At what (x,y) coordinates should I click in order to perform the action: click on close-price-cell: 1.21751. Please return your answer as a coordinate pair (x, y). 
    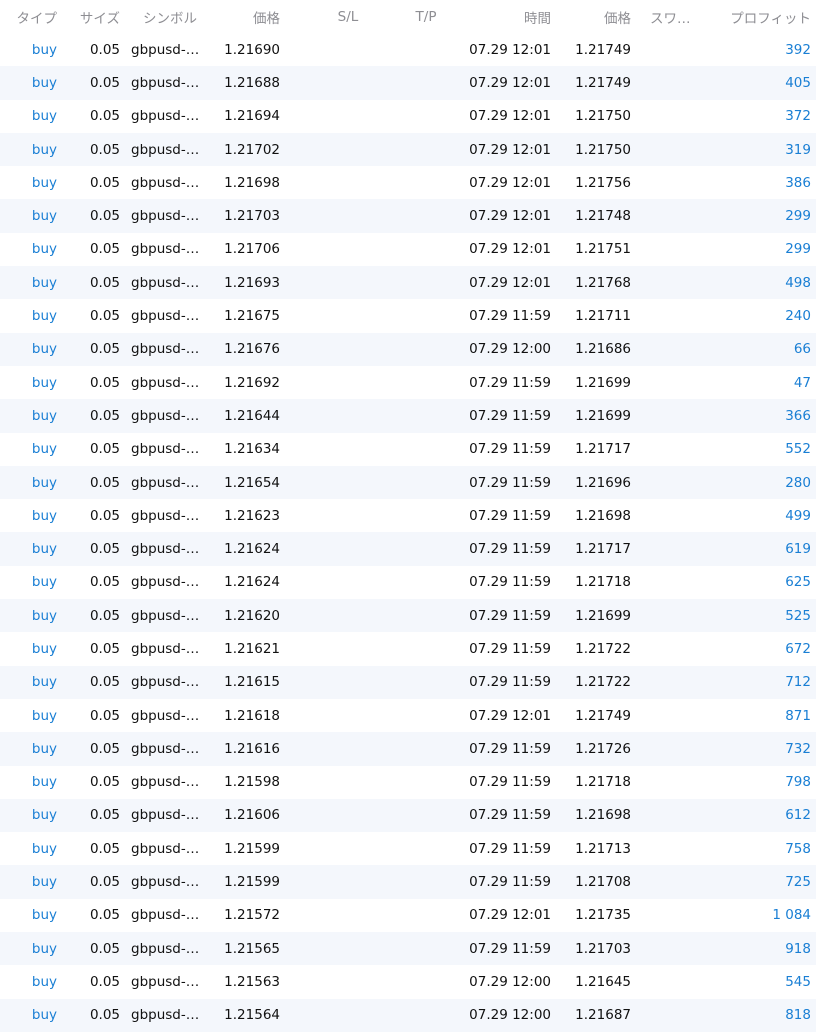
    Looking at the image, I should click on (603, 249).